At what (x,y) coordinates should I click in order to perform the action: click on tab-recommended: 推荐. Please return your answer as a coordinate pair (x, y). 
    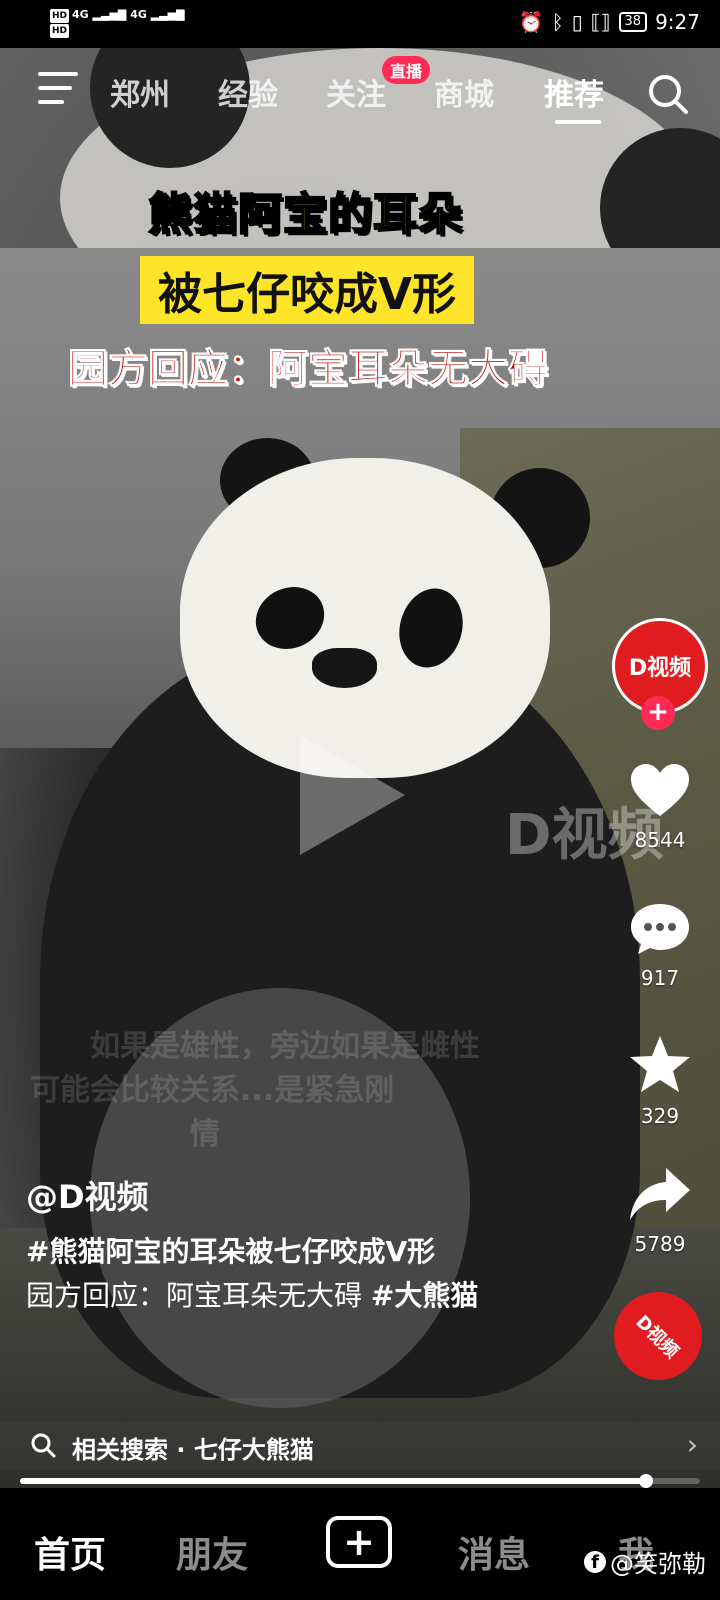
    Looking at the image, I should click on (574, 92).